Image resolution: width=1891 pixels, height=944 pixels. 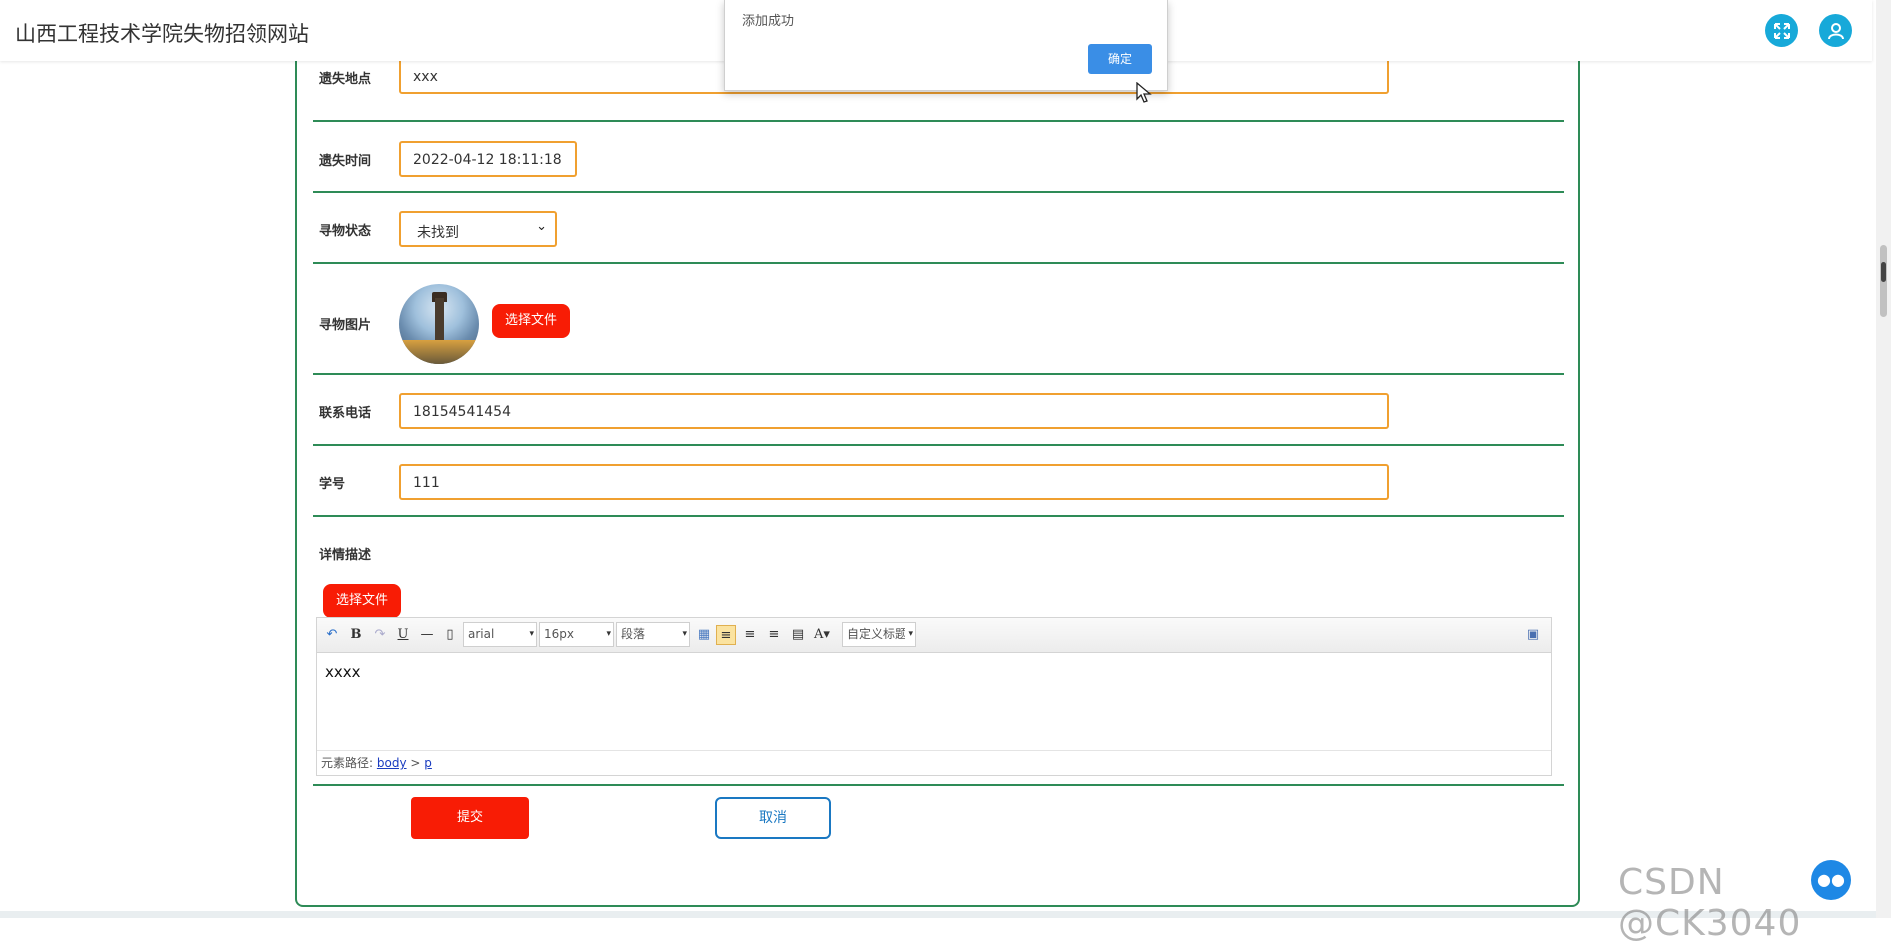 I want to click on watermark: CSDN @CK3040, so click(x=1710, y=903).